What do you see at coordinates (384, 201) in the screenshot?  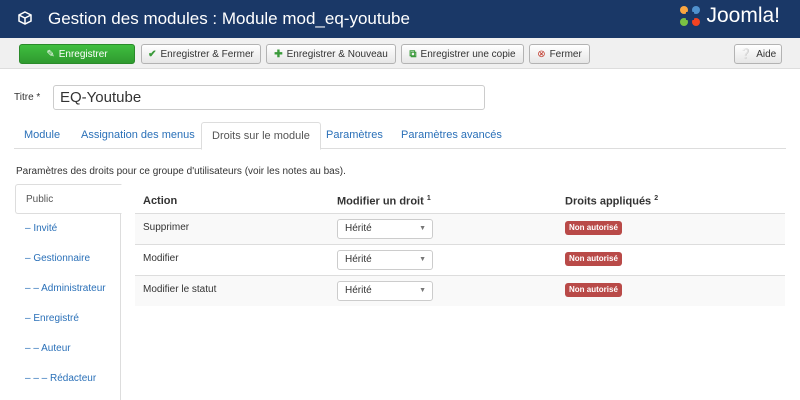 I see `column-header-modify: Modifier un droit 1` at bounding box center [384, 201].